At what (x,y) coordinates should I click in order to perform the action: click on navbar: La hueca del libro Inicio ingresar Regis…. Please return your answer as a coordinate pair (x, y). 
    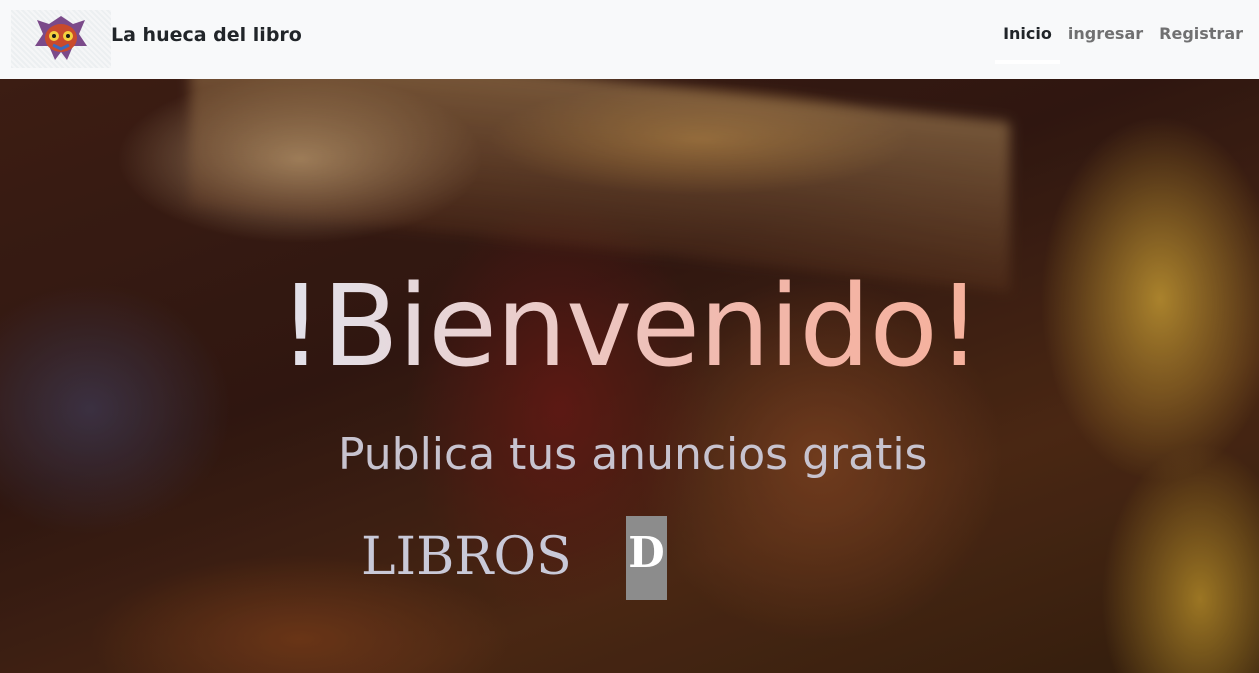
    Looking at the image, I should click on (629, 39).